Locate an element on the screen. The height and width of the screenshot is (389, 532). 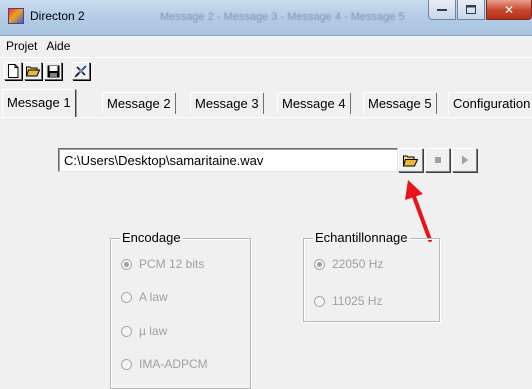
stop-button is located at coordinates (437, 160).